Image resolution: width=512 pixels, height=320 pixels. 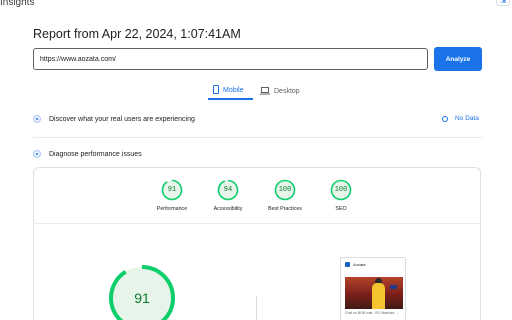 What do you see at coordinates (228, 209) in the screenshot?
I see `score-label: Accessibility` at bounding box center [228, 209].